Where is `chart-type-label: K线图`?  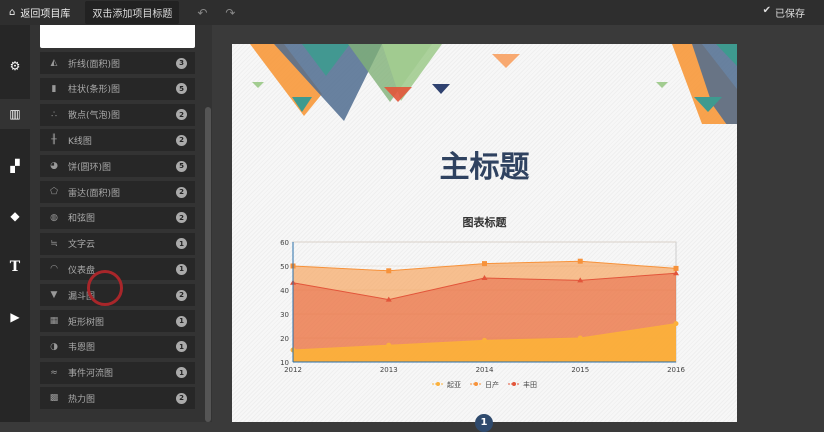 chart-type-label: K线图 is located at coordinates (80, 141).